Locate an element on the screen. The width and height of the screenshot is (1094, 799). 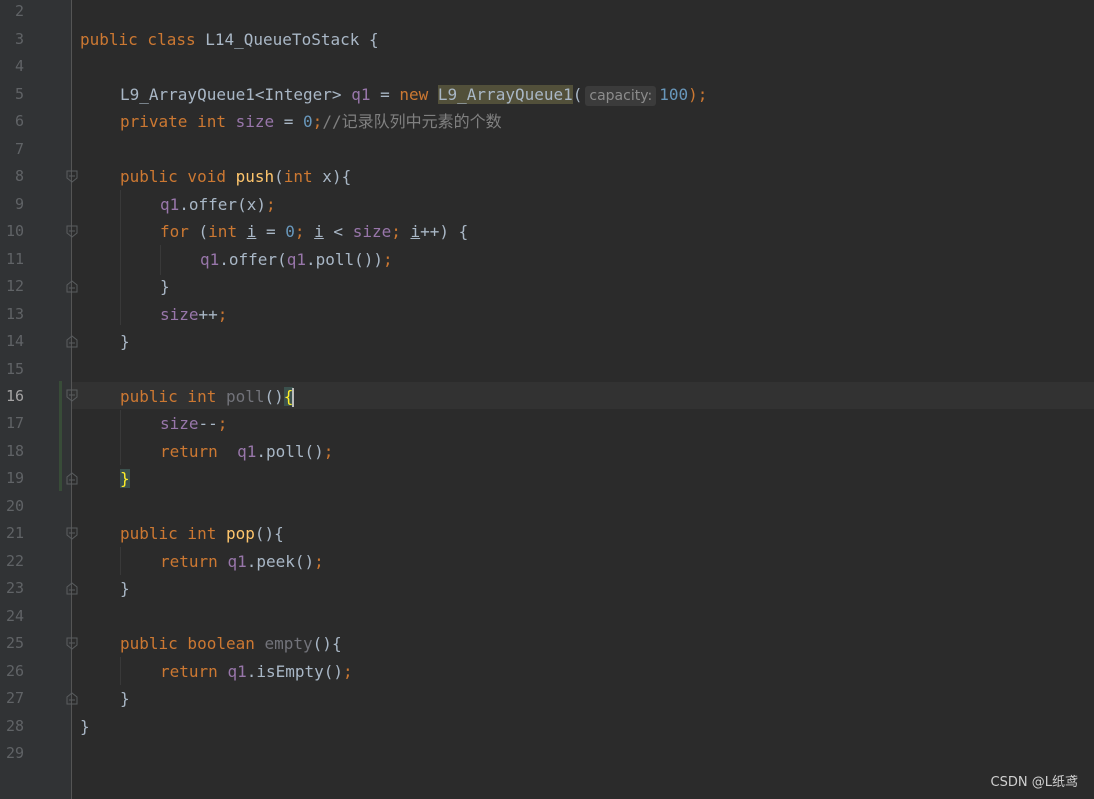
keyword: new is located at coordinates (418, 94).